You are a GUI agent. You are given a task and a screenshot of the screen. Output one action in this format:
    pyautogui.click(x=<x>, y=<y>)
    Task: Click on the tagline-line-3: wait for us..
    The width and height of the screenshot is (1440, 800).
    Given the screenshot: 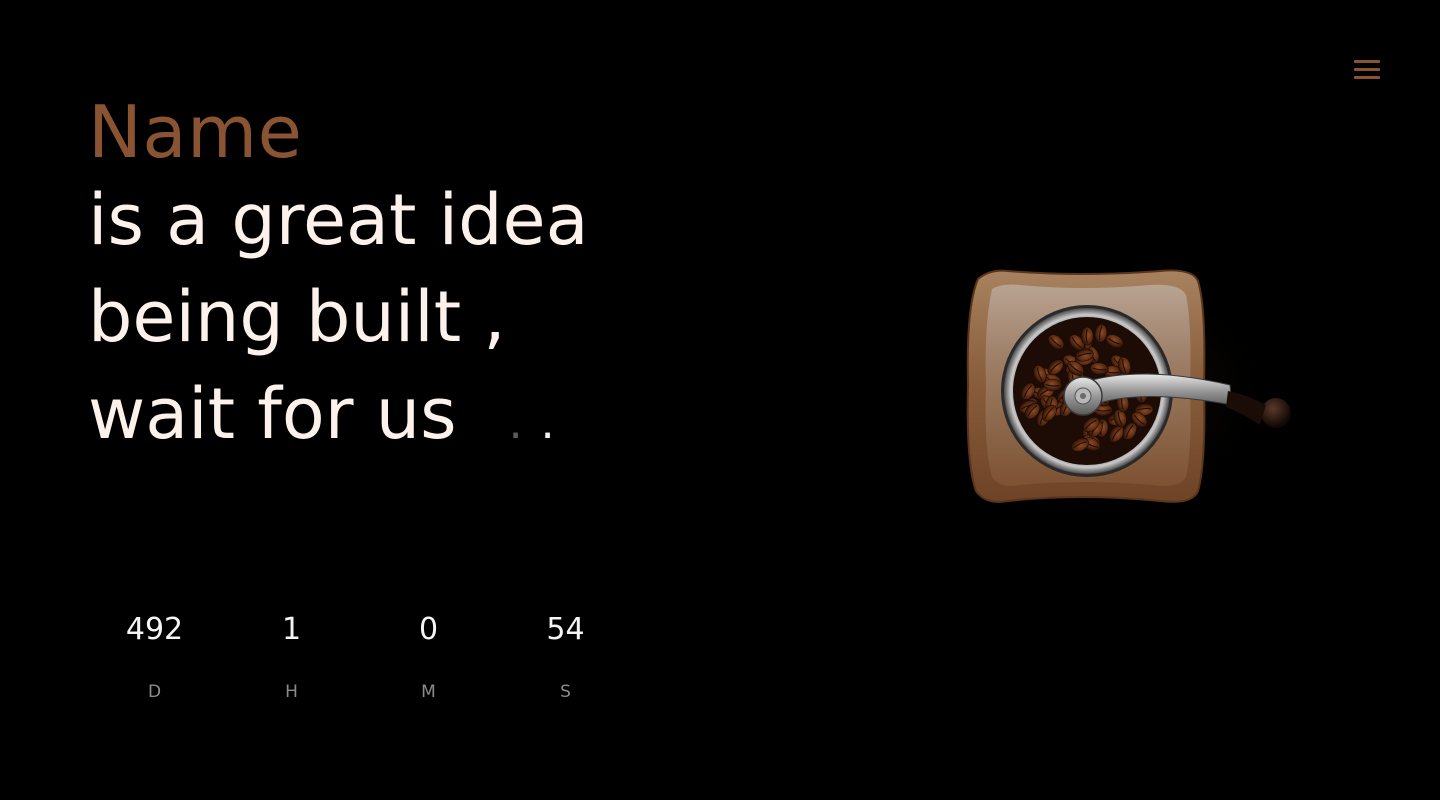 What is the action you would take?
    pyautogui.click(x=338, y=419)
    